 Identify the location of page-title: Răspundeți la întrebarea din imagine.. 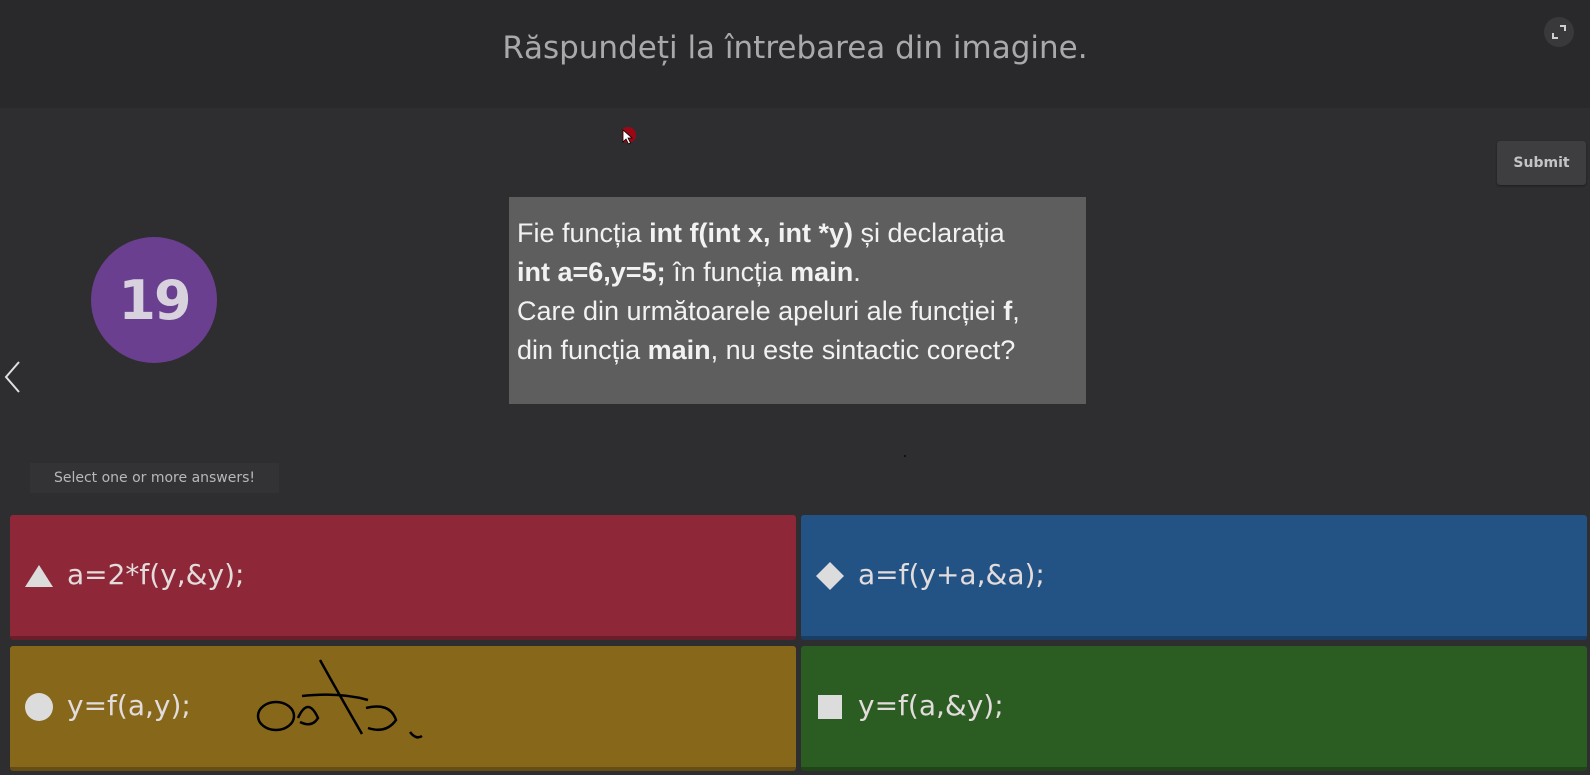
(795, 48).